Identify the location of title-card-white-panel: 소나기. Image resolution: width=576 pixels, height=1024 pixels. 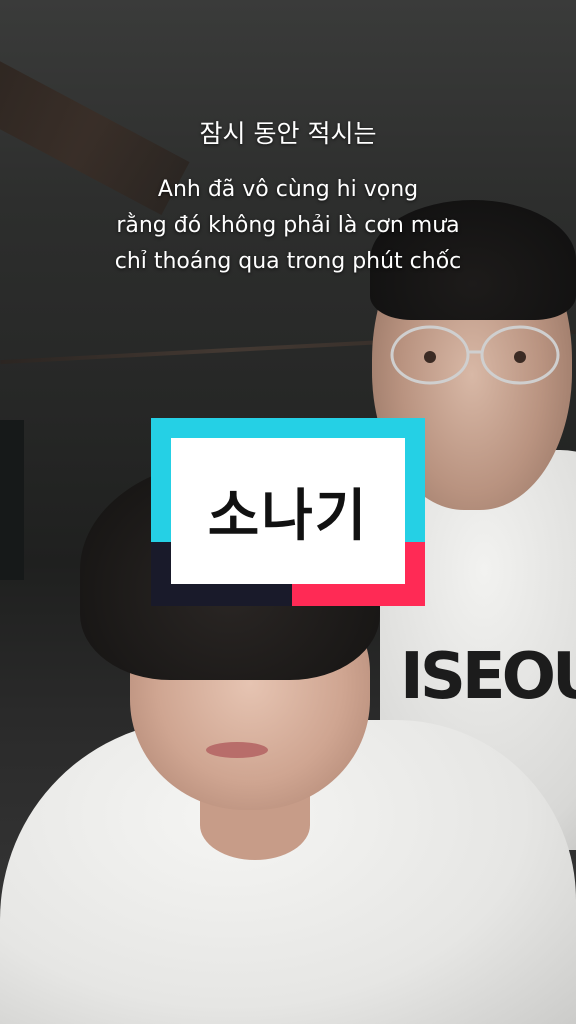
(288, 511).